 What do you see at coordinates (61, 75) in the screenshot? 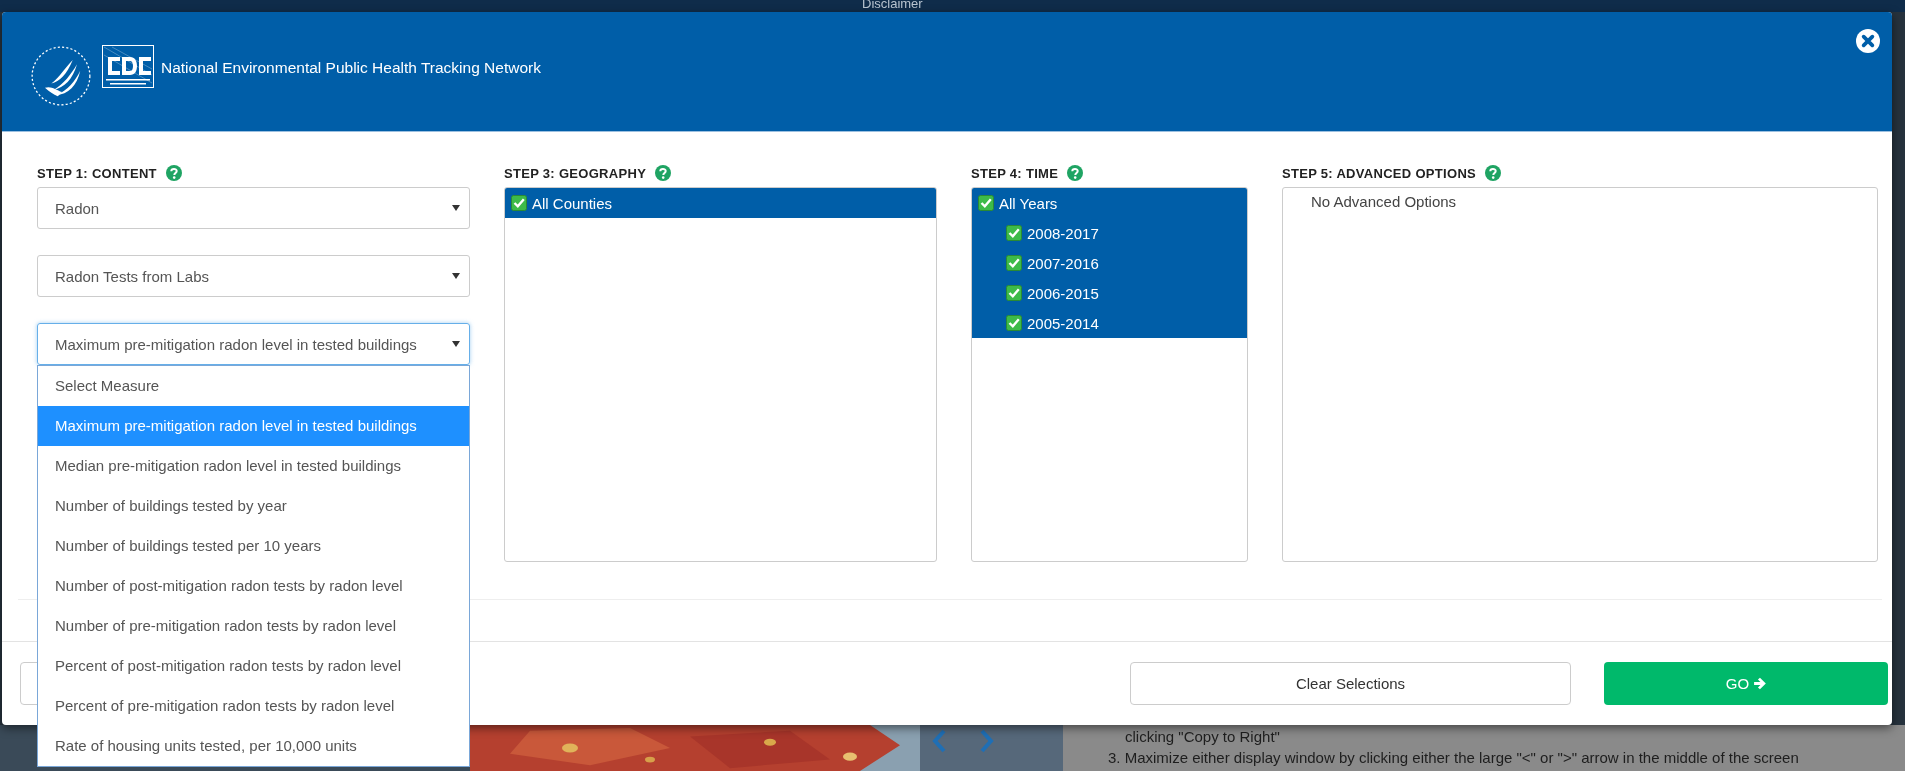
I see `eagle-logo-icon` at bounding box center [61, 75].